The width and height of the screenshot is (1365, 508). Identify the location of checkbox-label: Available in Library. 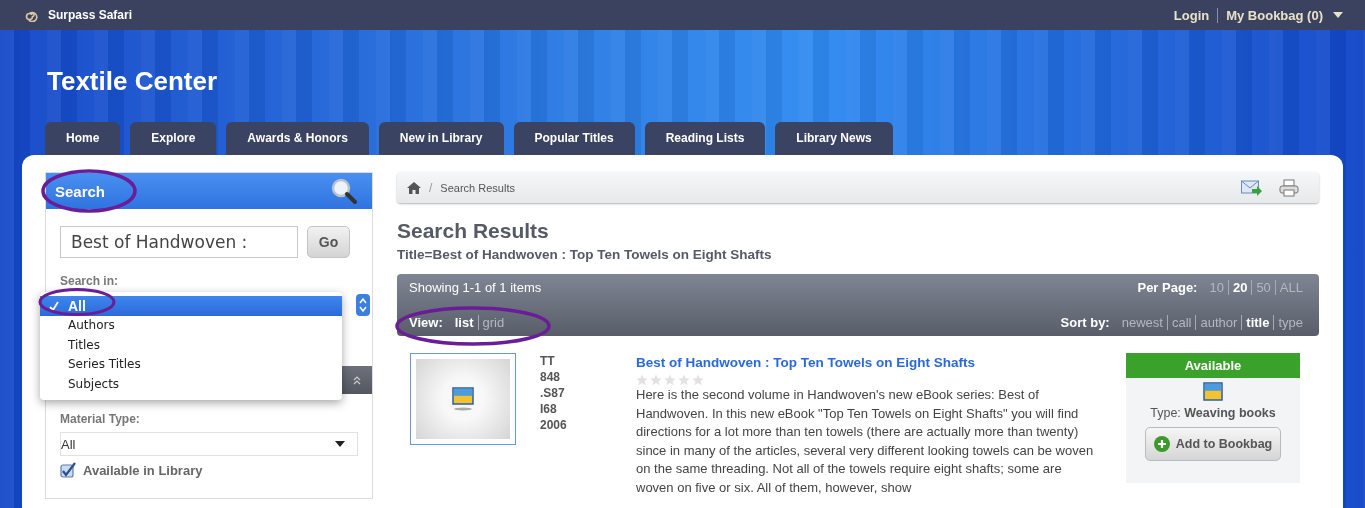
(143, 470).